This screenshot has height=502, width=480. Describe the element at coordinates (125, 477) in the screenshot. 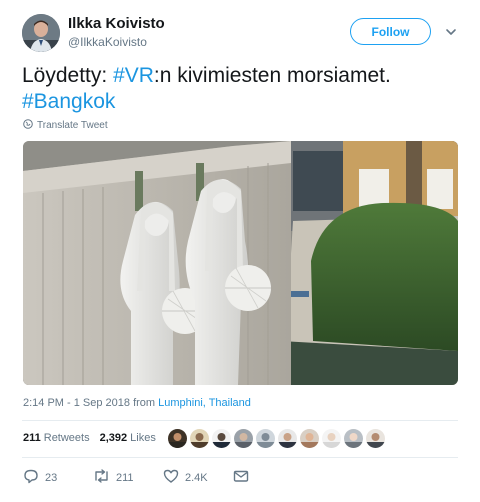

I see `retweet-count: 211` at that location.